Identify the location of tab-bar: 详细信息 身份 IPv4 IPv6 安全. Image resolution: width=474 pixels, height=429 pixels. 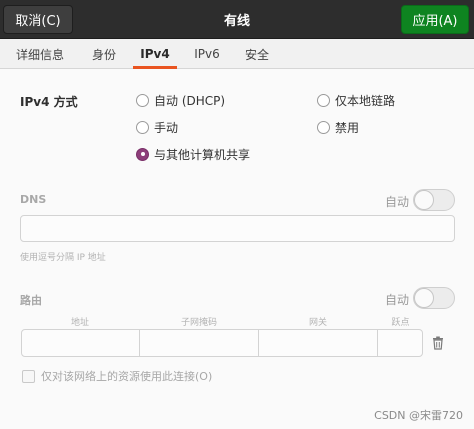
(237, 54).